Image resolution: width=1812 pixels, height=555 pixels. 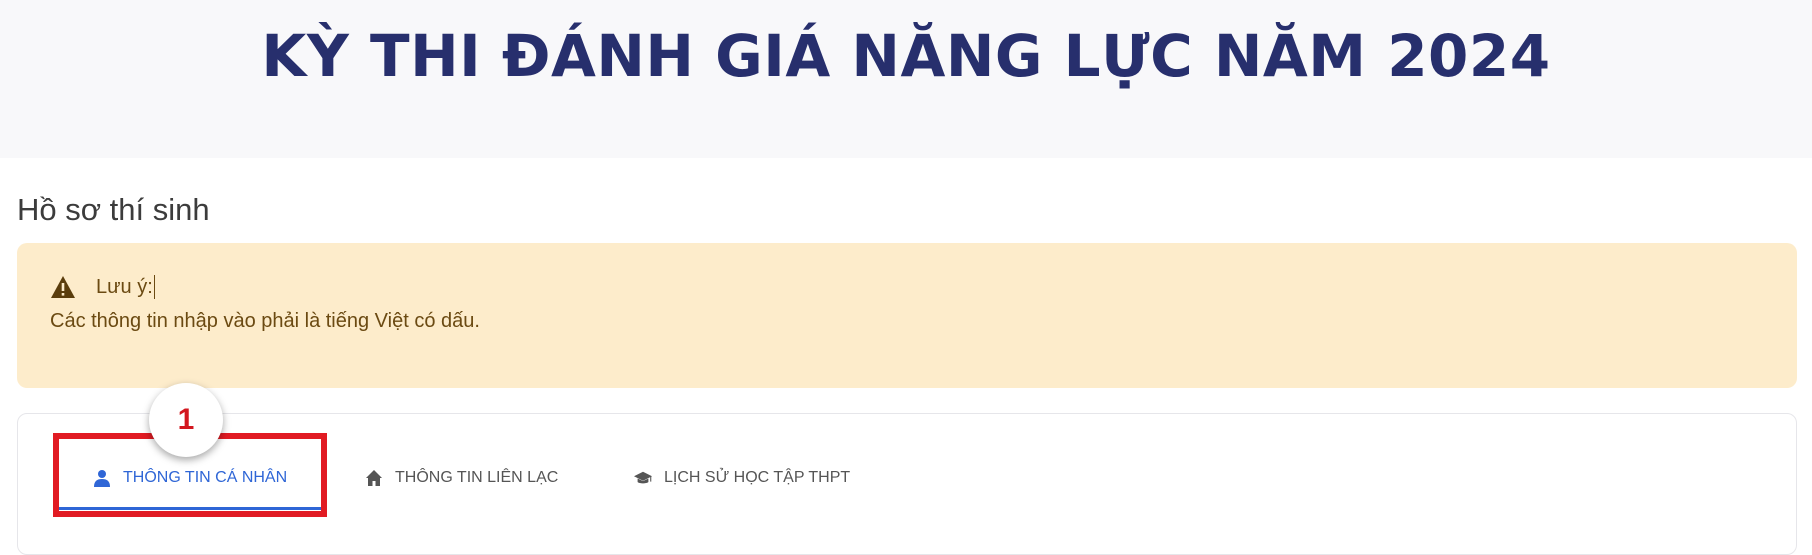 What do you see at coordinates (63, 287) in the screenshot?
I see `warning-icon` at bounding box center [63, 287].